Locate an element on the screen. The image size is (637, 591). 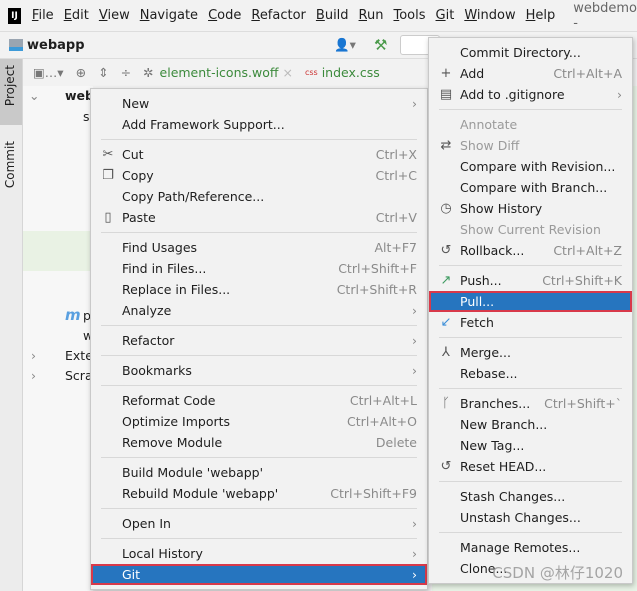
menu-item-add-to-gitignore: ▤ Add to .gitignore › is located at coordinates (530, 94).